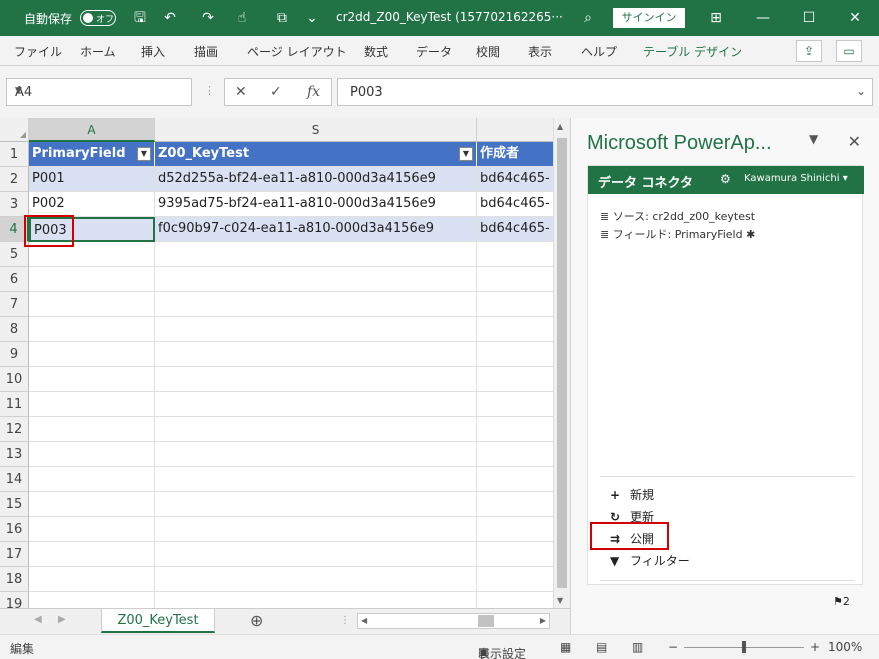 The width and height of the screenshot is (879, 659). I want to click on row-header: 18, so click(14, 579).